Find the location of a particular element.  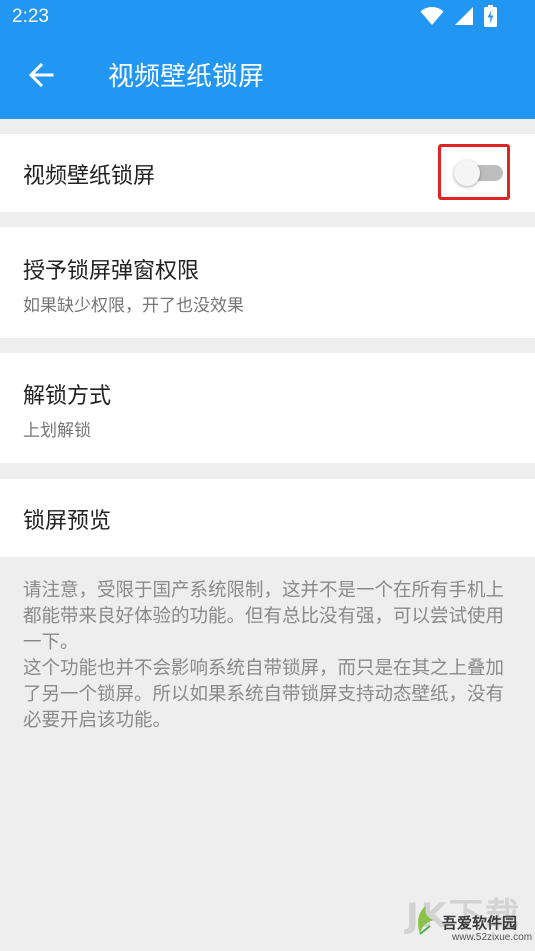

arrow-back-icon is located at coordinates (41, 77).